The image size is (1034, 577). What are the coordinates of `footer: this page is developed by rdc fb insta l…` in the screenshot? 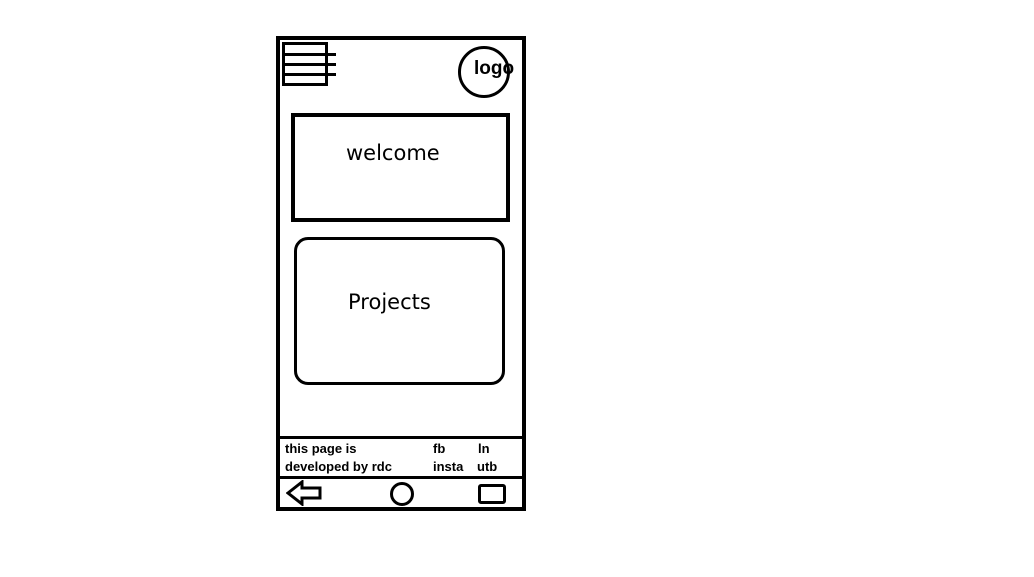 It's located at (401, 457).